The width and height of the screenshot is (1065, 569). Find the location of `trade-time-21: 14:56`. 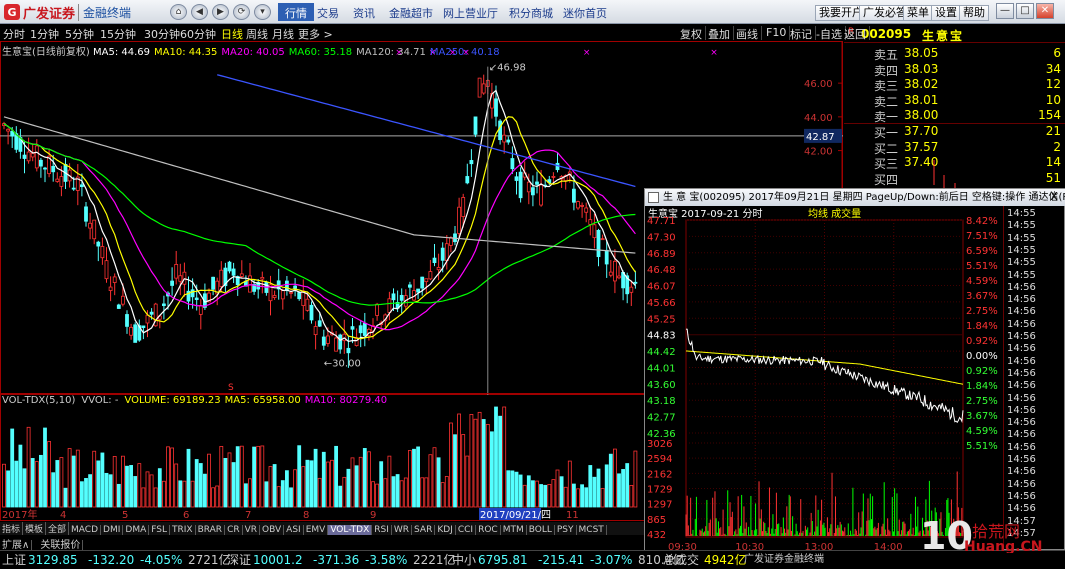

trade-time-21: 14:56 is located at coordinates (1021, 472).